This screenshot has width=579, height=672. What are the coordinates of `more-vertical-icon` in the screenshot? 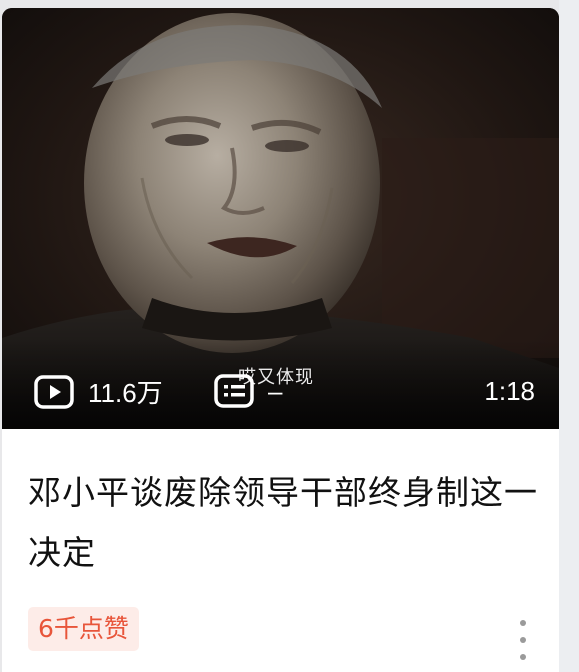 It's located at (523, 640).